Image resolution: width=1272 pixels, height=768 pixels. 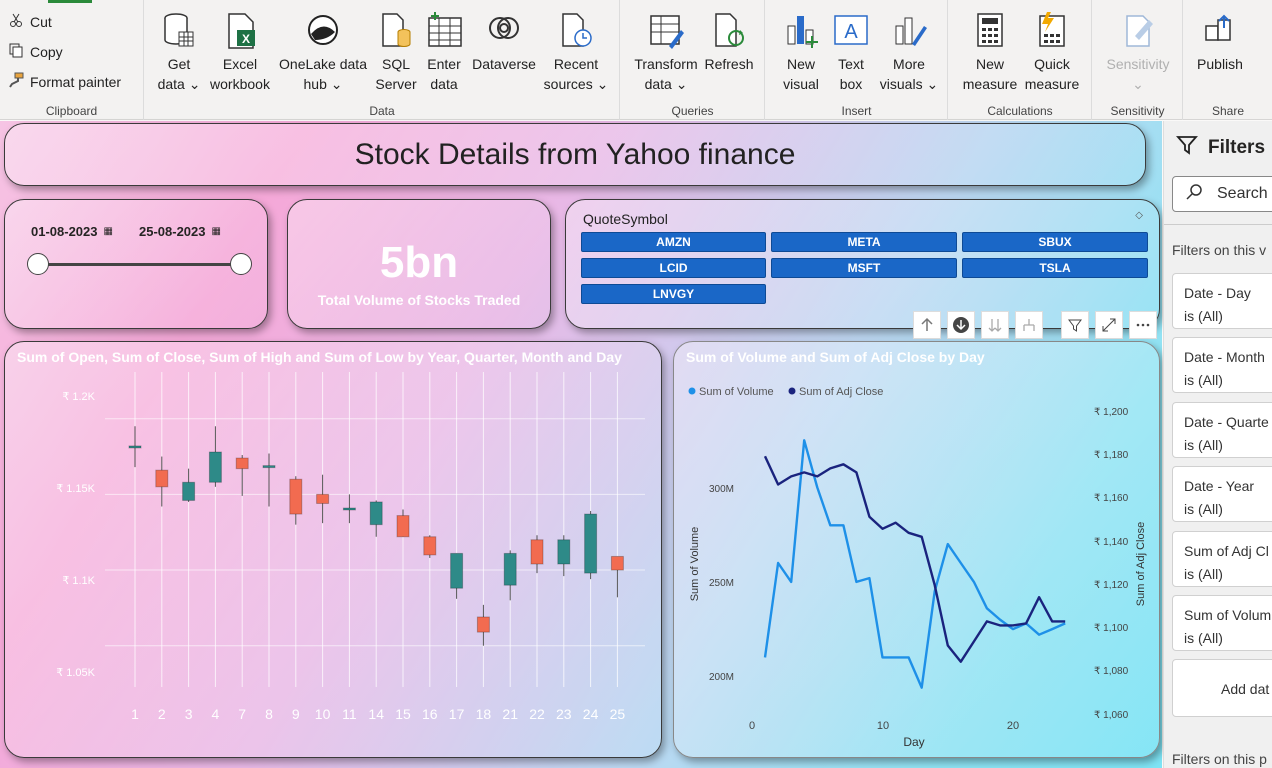 What do you see at coordinates (990, 53) in the screenshot?
I see `new-measure-button: New measure` at bounding box center [990, 53].